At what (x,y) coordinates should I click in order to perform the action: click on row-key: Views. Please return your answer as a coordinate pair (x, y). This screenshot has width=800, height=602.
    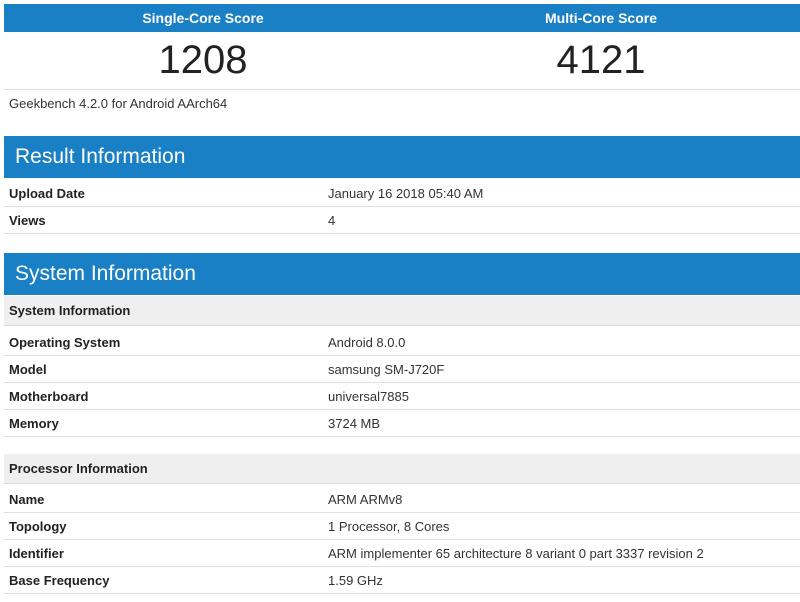
    Looking at the image, I should click on (27, 220).